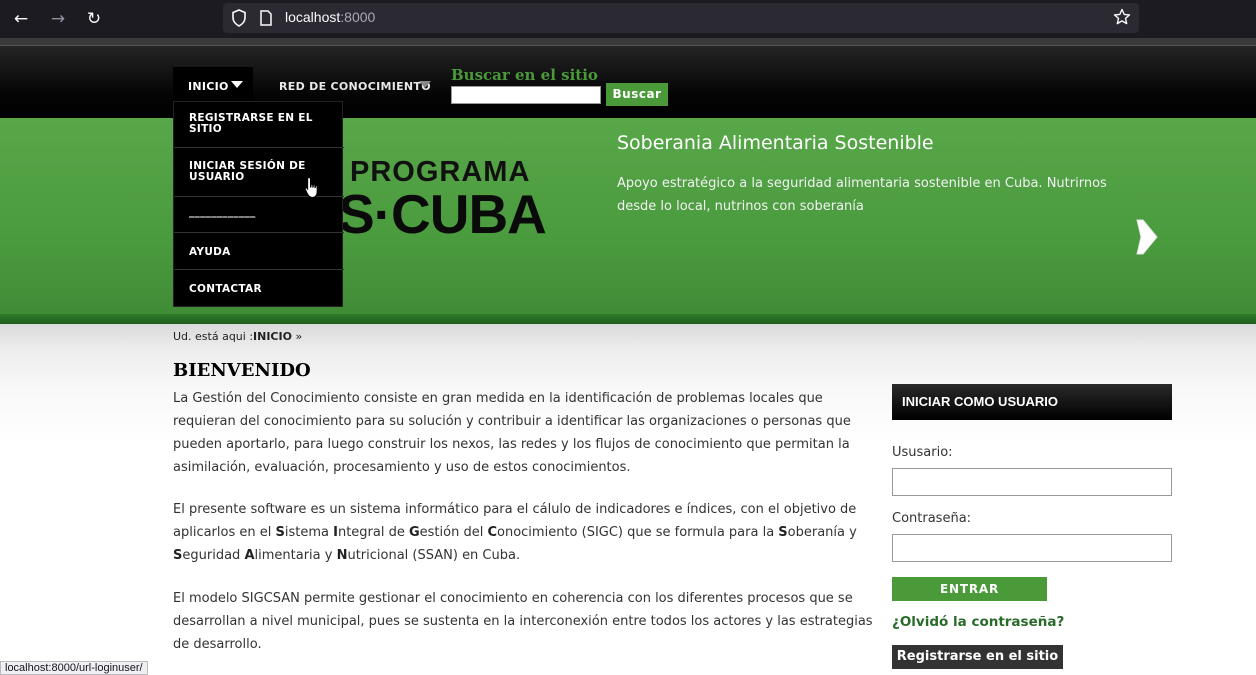  What do you see at coordinates (1122, 17) in the screenshot?
I see `bookmark-star-icon` at bounding box center [1122, 17].